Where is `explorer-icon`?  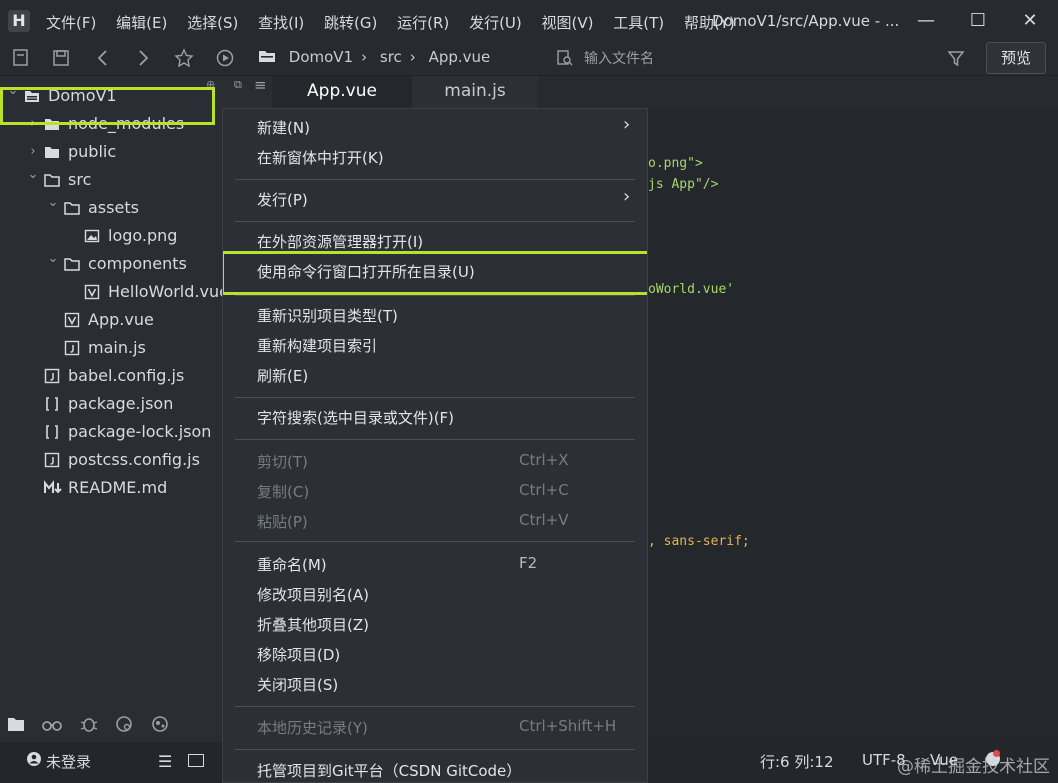
explorer-icon is located at coordinates (16, 724).